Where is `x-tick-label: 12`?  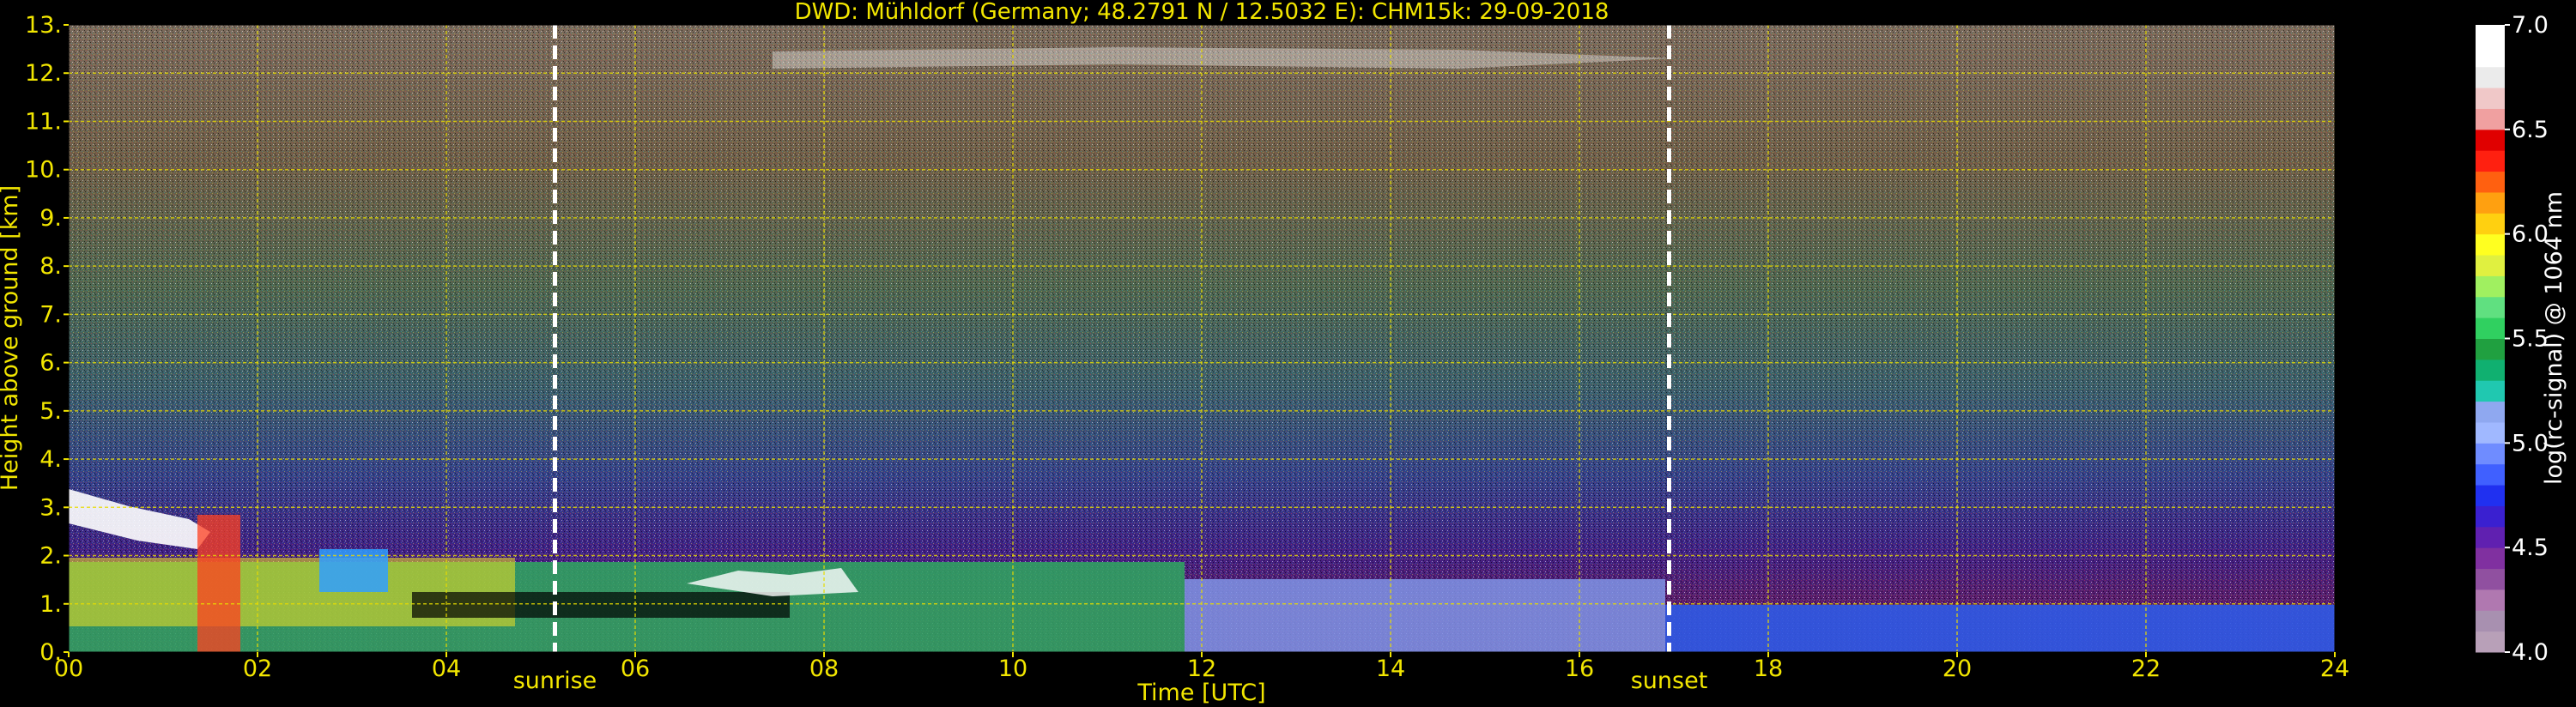
x-tick-label: 12 is located at coordinates (1201, 669).